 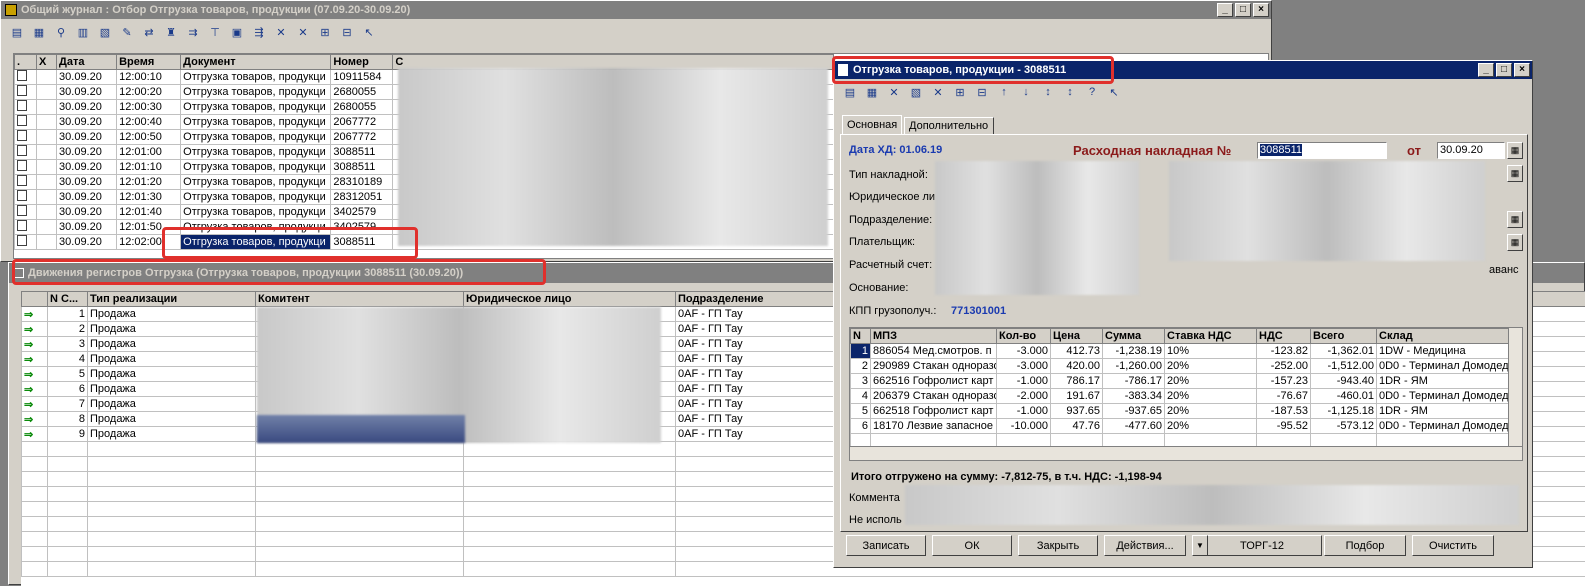 I want to click on tab-main: Основная, so click(x=872, y=125).